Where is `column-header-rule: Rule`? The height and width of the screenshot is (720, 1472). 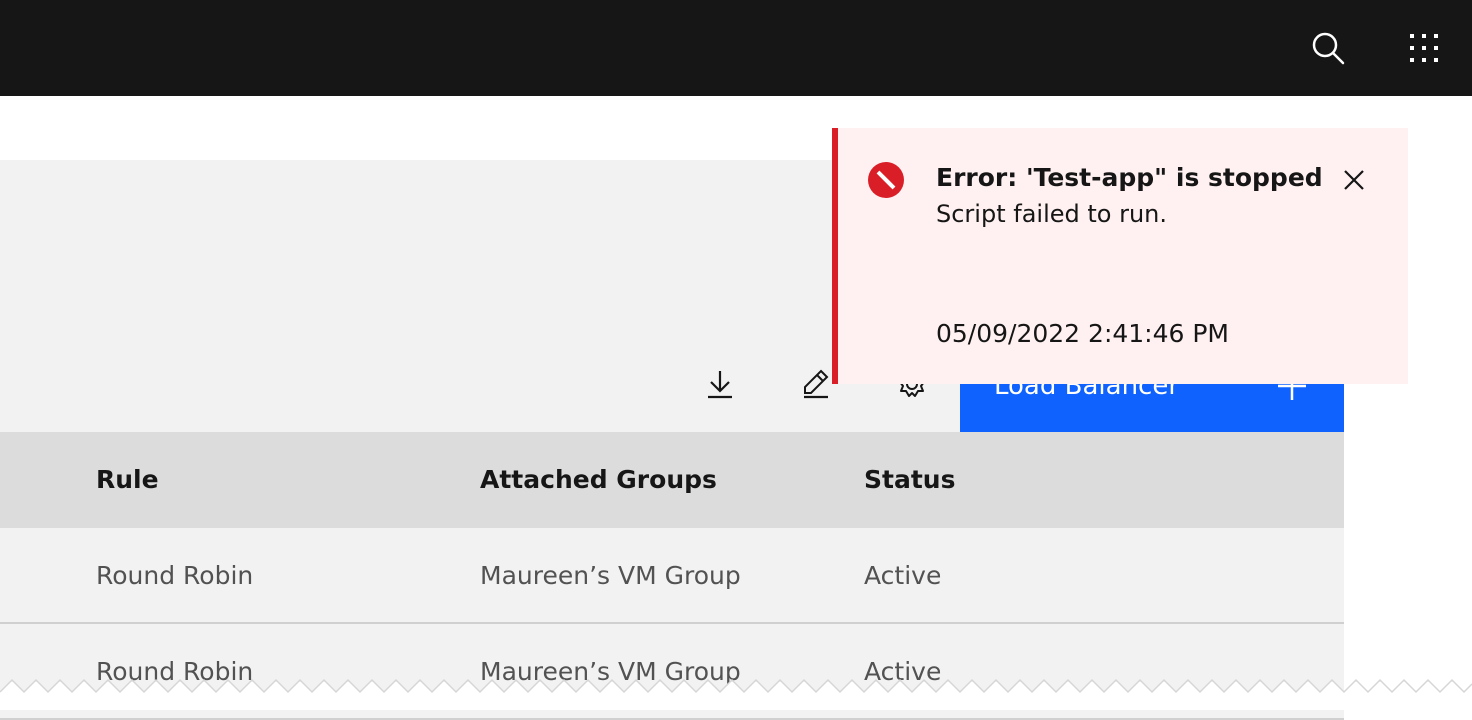 column-header-rule: Rule is located at coordinates (127, 480).